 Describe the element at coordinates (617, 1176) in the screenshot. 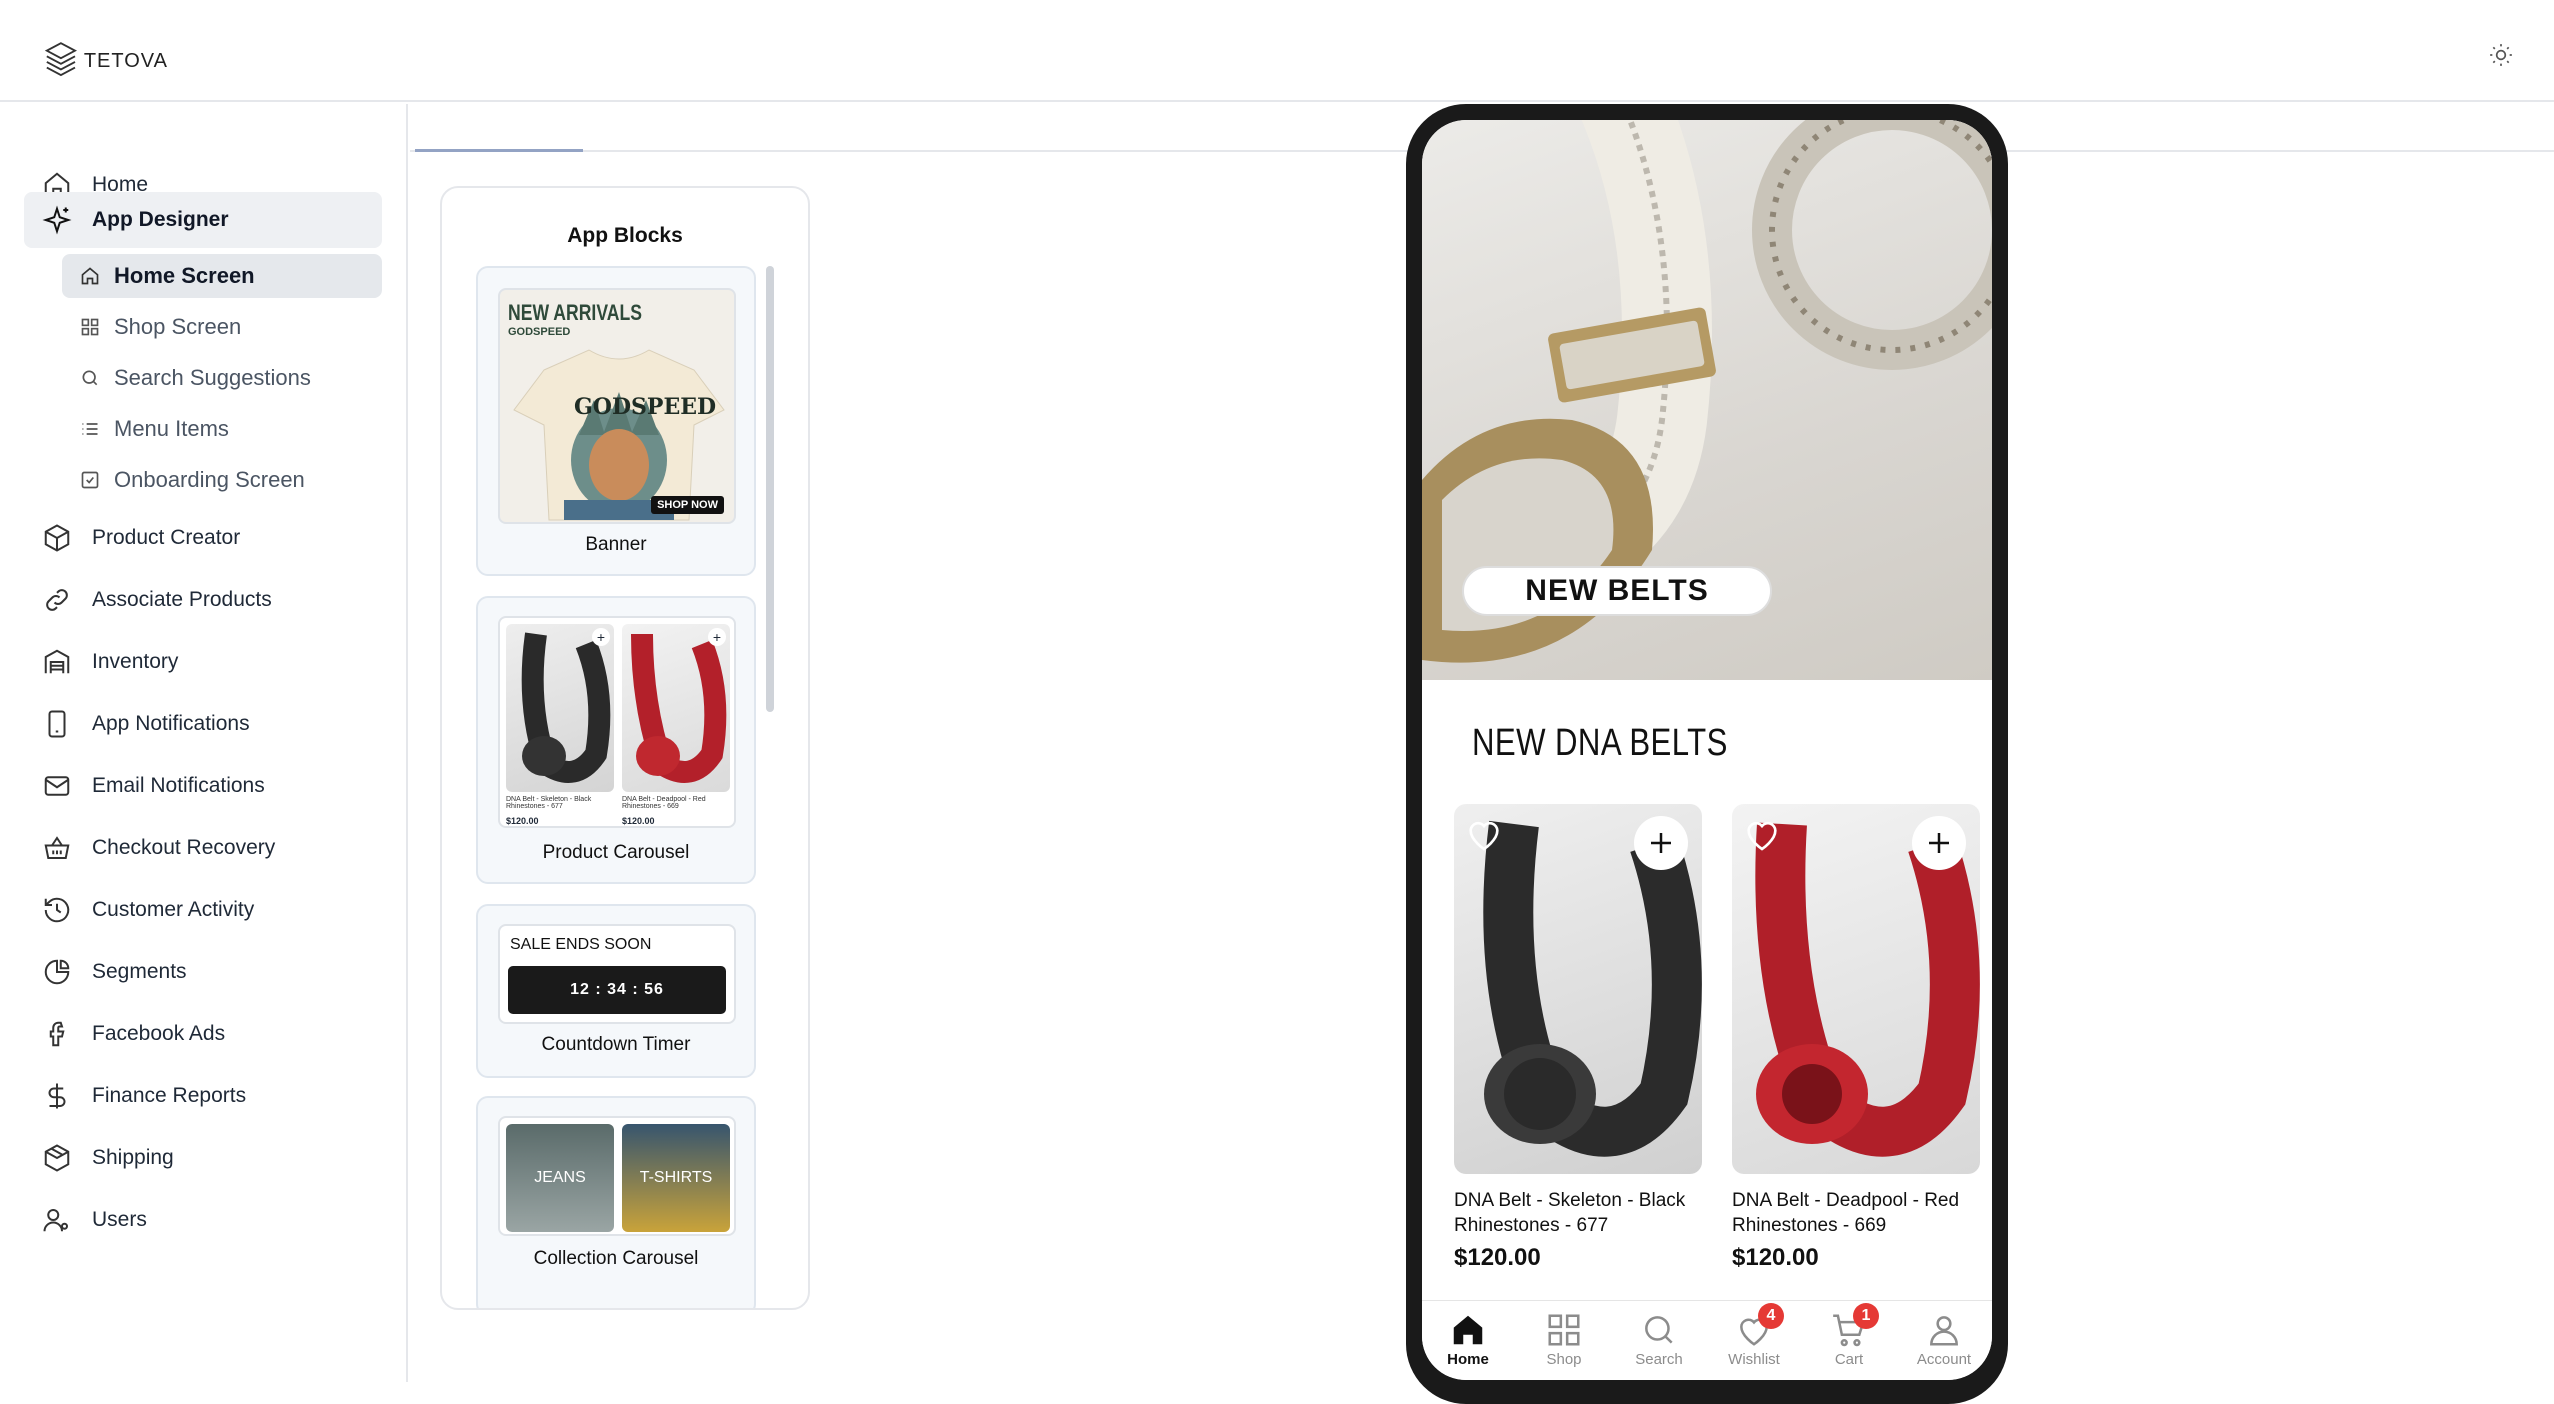

I see `collection-thumbnail: JEANS T-SHIRTS` at that location.